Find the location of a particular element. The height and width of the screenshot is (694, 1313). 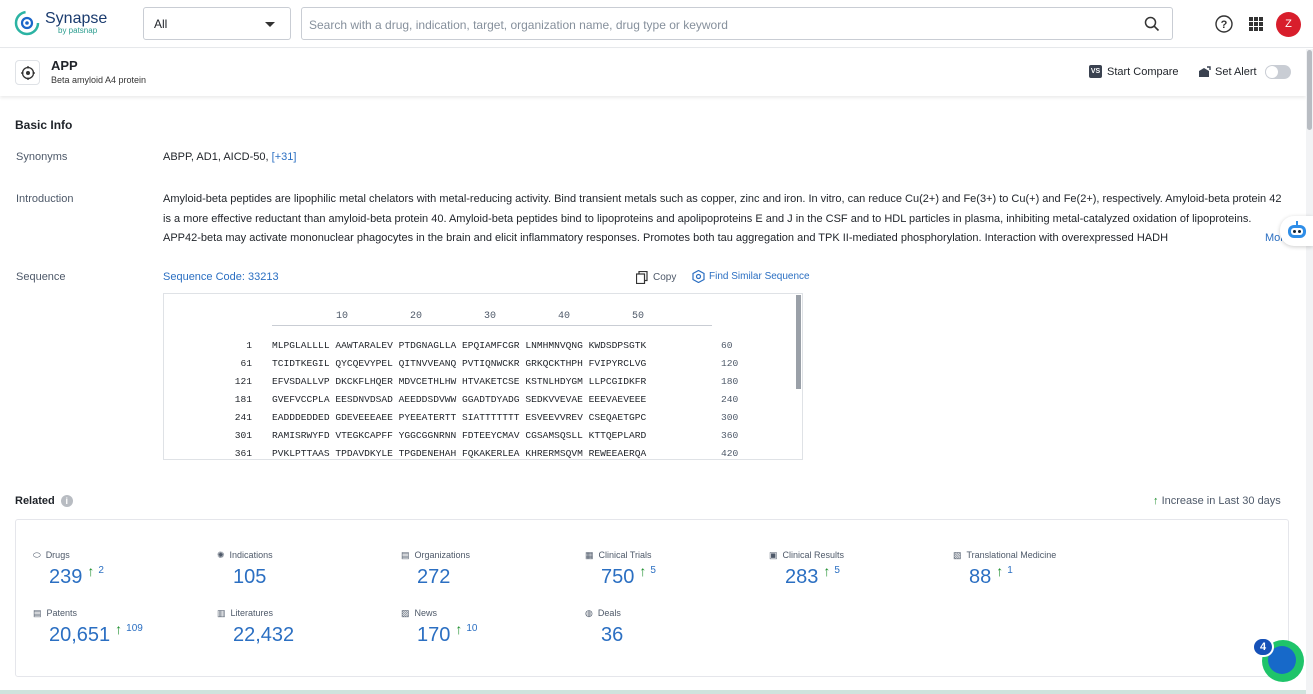

sequence-row-end: 60 is located at coordinates (727, 345).